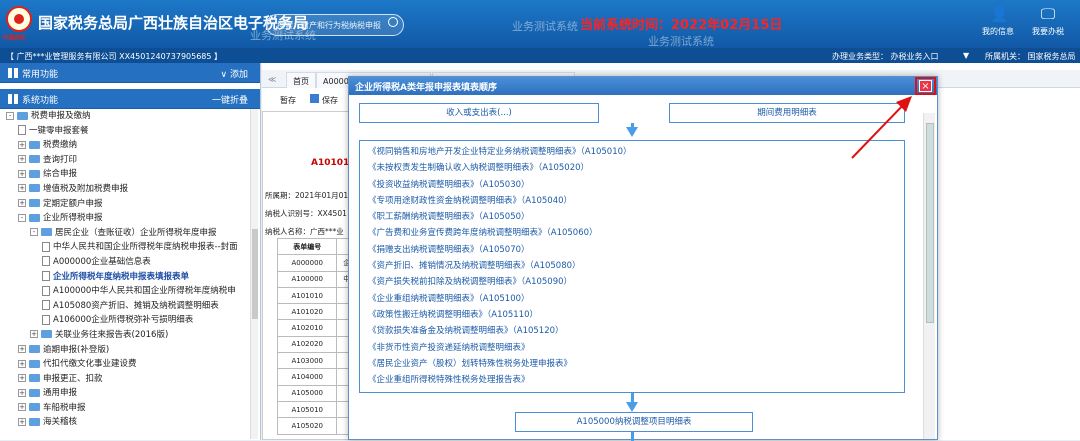 This screenshot has width=1080, height=441. Describe the element at coordinates (636, 266) in the screenshot. I see `schedule-link: 《资产折旧、摊销情况及纳税调整明细表》（A105080）` at that location.